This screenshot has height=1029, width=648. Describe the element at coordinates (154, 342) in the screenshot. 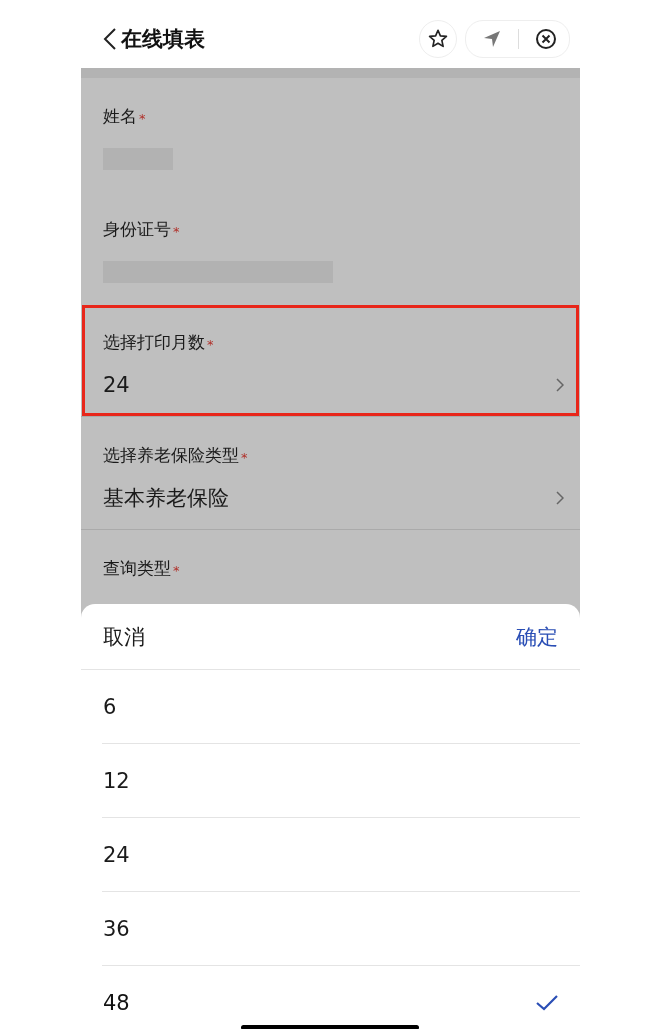

I see `field-label: 选择打印月数` at that location.